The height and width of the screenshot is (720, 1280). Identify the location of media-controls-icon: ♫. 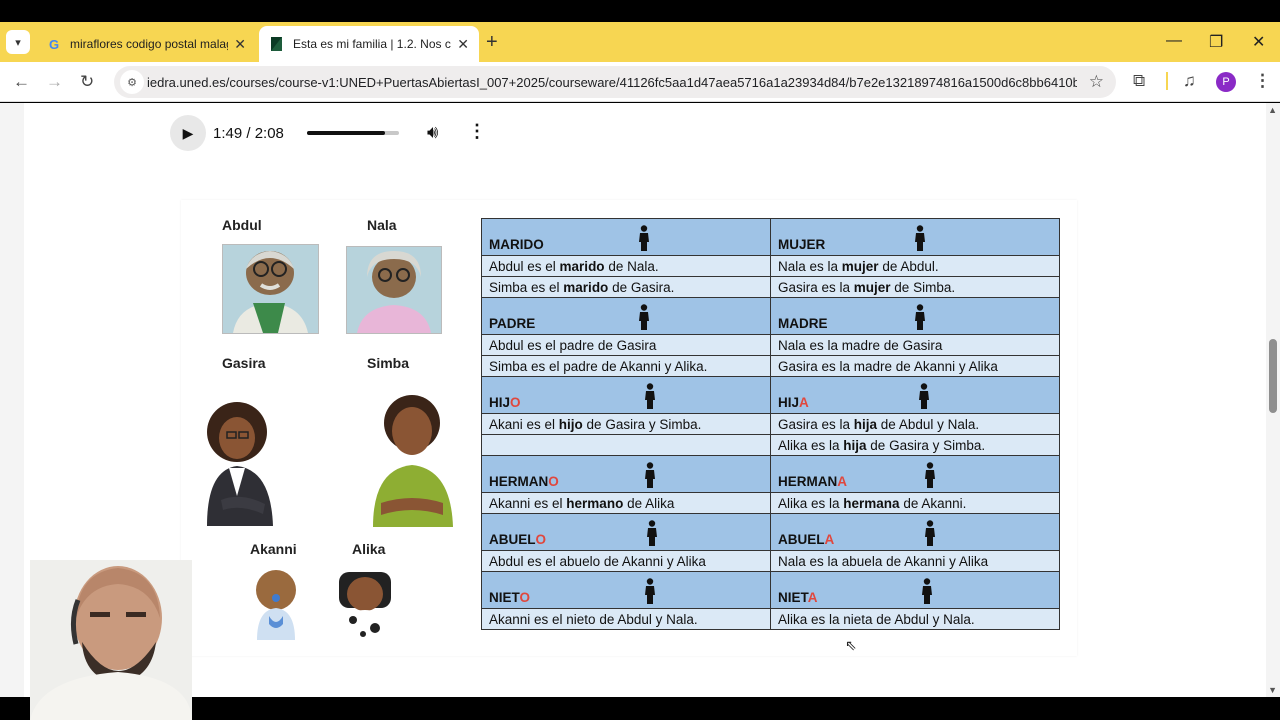
(1189, 81).